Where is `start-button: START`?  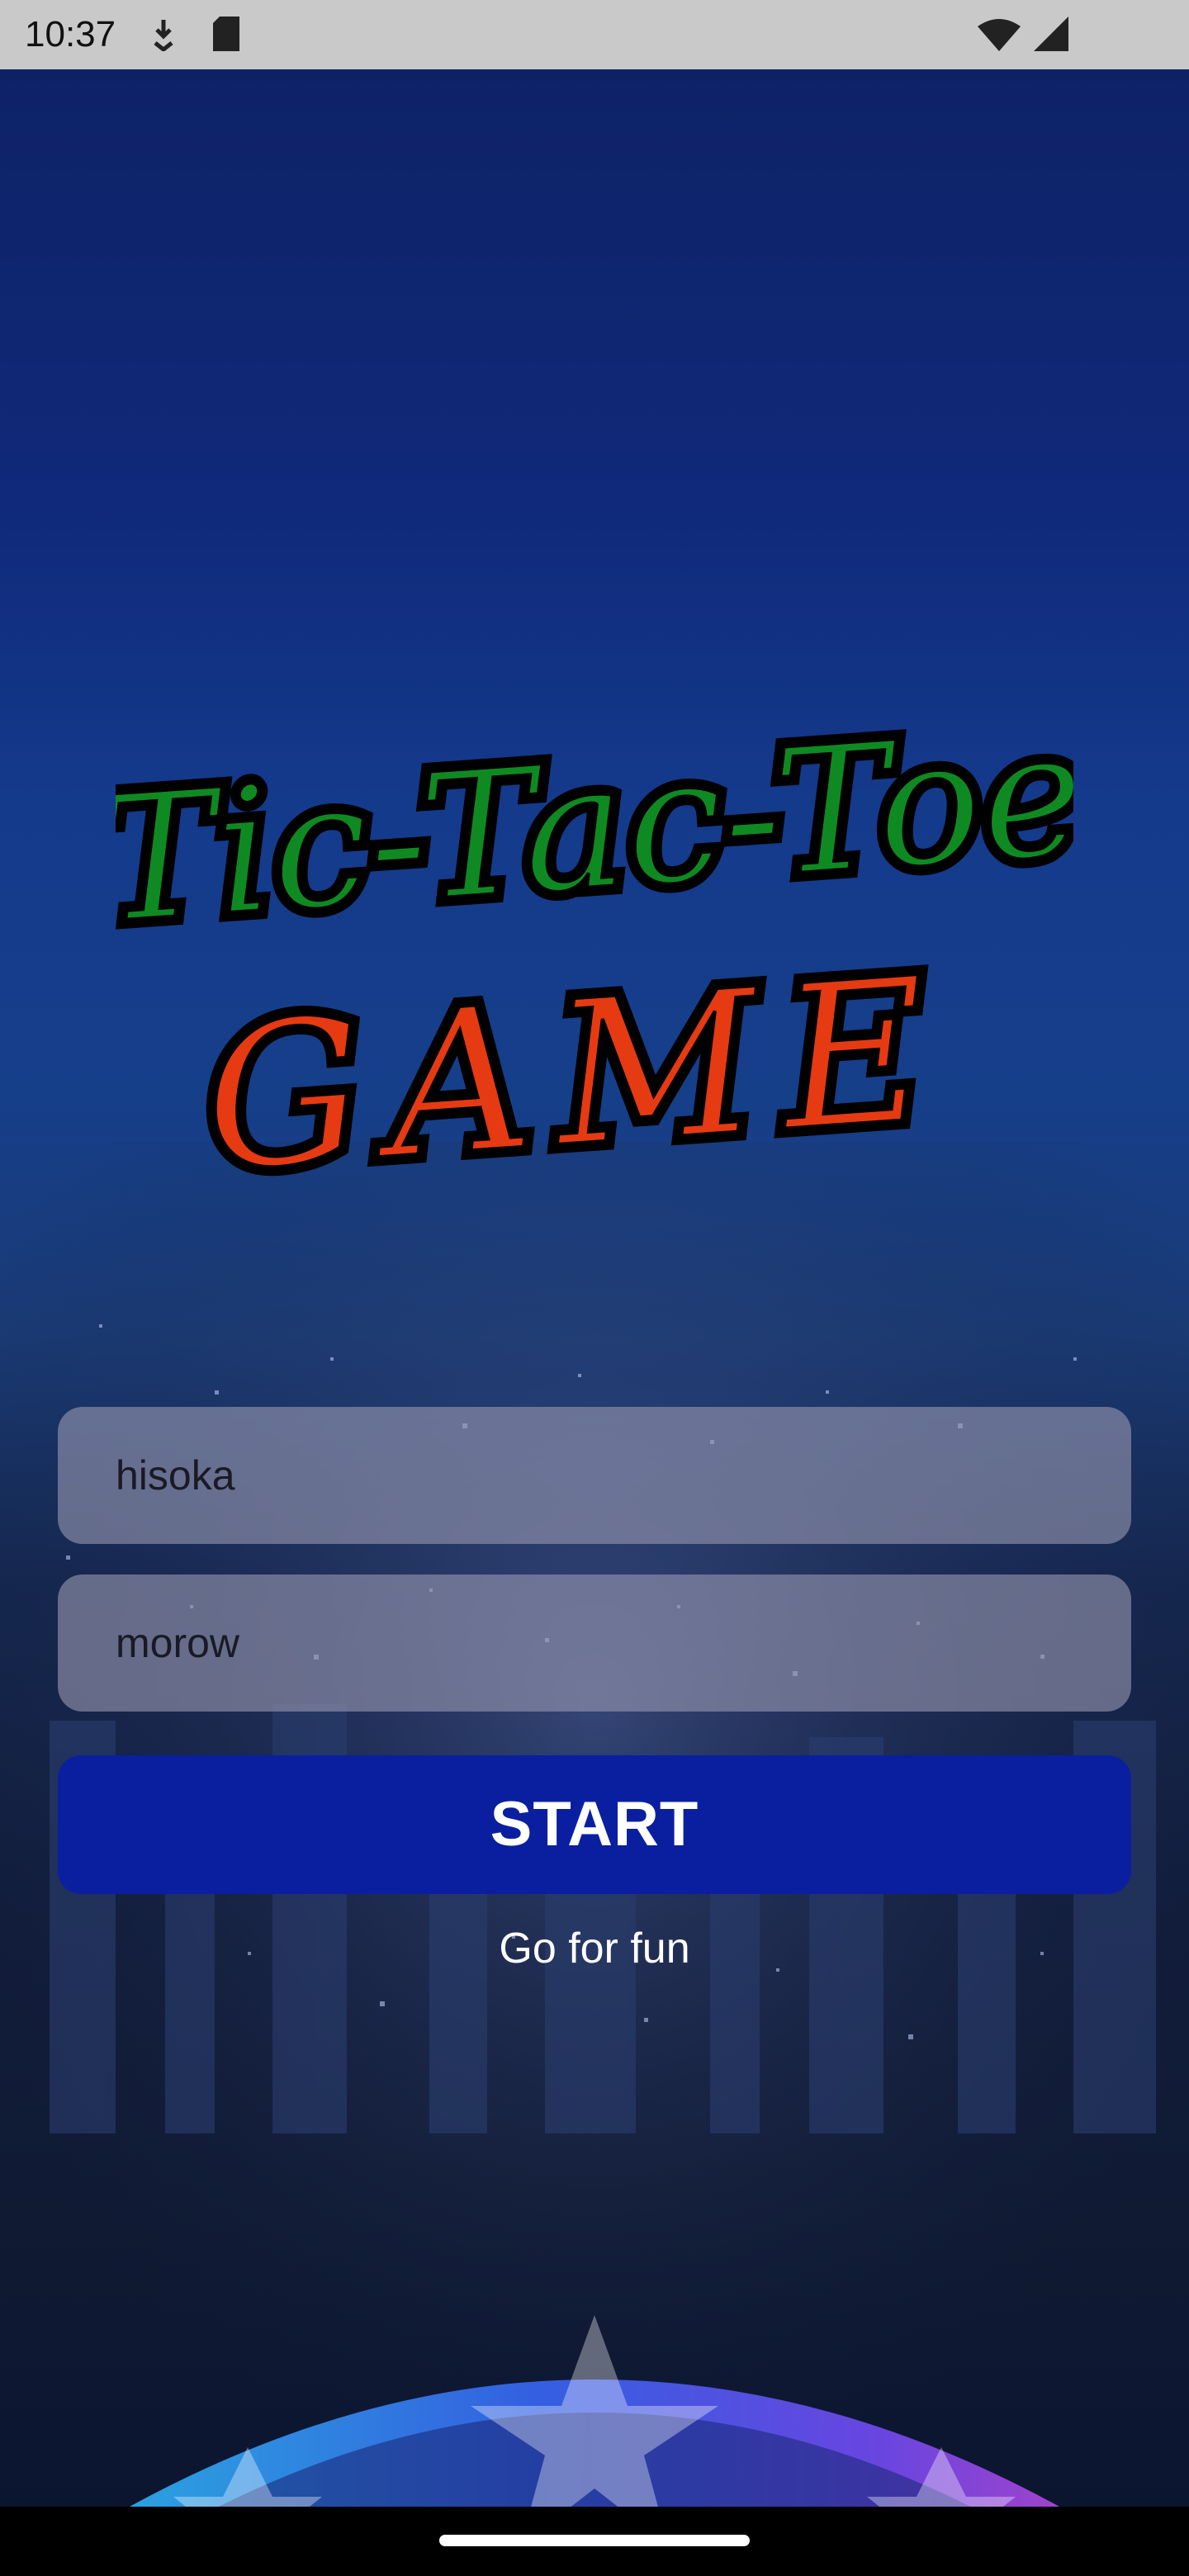
start-button: START is located at coordinates (594, 1824).